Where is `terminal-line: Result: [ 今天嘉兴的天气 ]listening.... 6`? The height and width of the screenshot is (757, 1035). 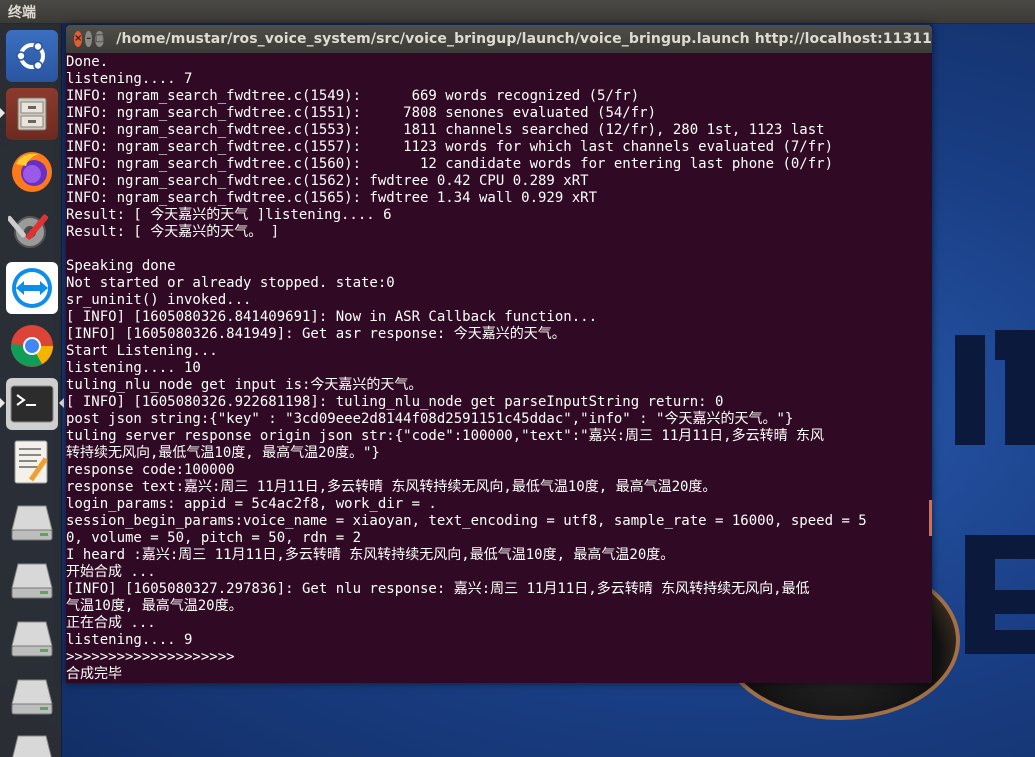
terminal-line: Result: [ 今天嘉兴的天气 ]listening.... 6 is located at coordinates (229, 215).